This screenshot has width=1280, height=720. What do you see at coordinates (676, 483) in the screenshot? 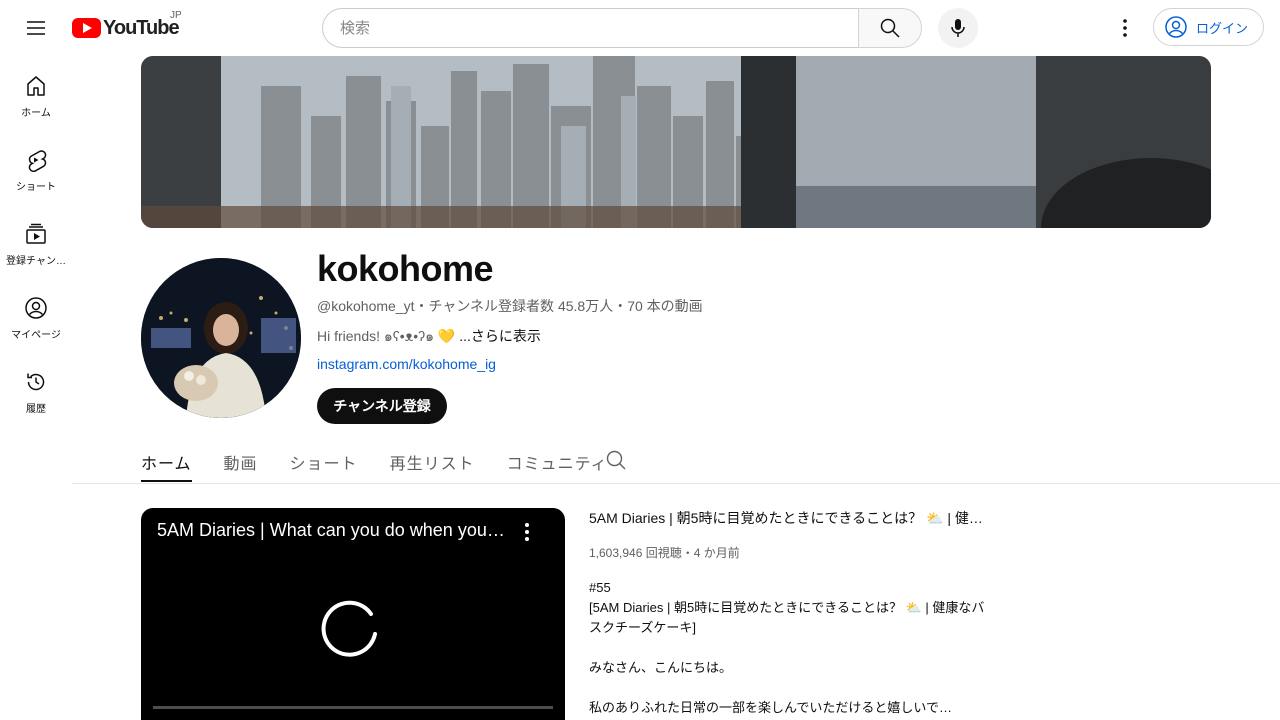
I see `tabs-divider` at bounding box center [676, 483].